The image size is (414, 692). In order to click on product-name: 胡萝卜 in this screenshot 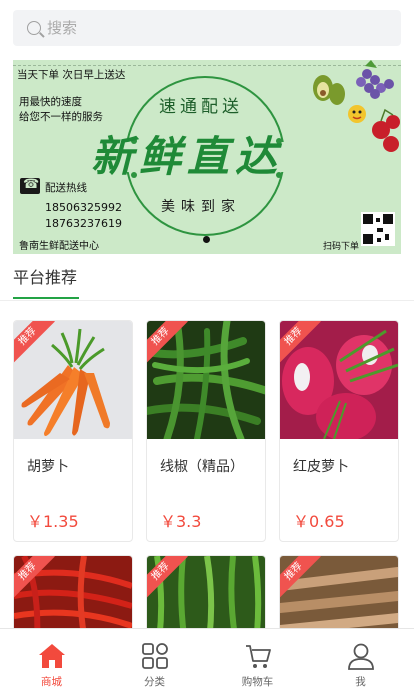, I will do `click(48, 467)`.